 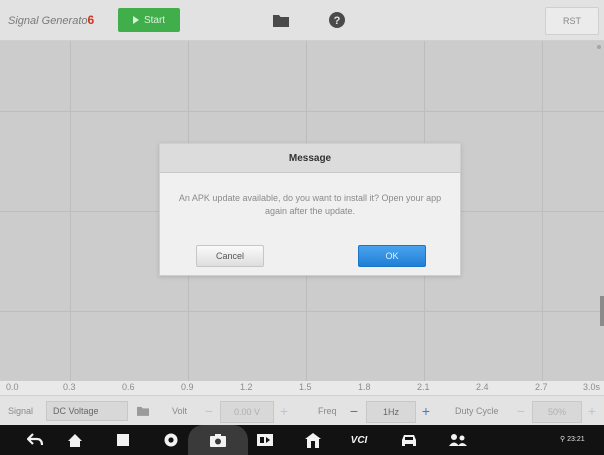 I want to click on chrome-button, so click(x=171, y=440).